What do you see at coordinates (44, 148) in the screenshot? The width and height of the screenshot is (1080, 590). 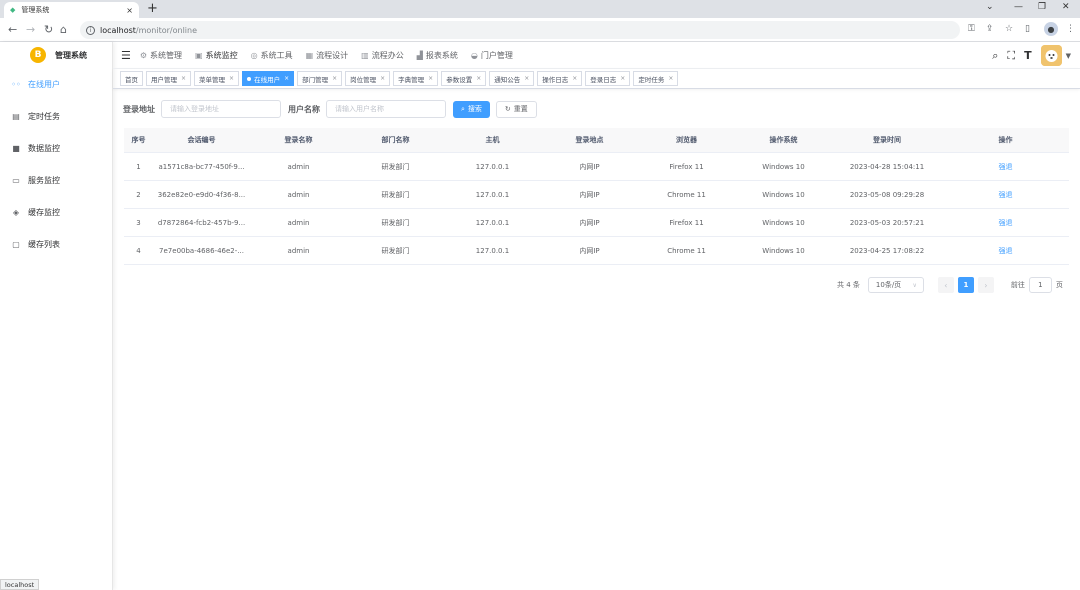 I see `sidebar-item-label: 数据监控` at bounding box center [44, 148].